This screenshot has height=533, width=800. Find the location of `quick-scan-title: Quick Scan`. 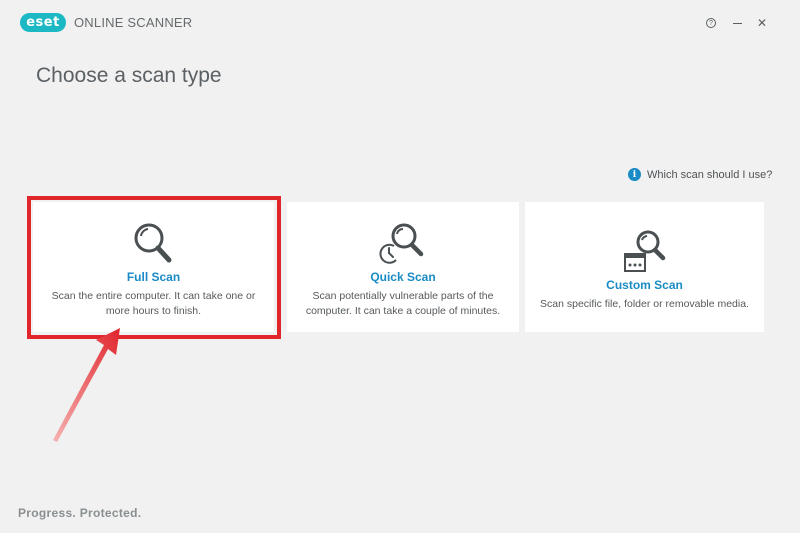

quick-scan-title: Quick Scan is located at coordinates (403, 277).